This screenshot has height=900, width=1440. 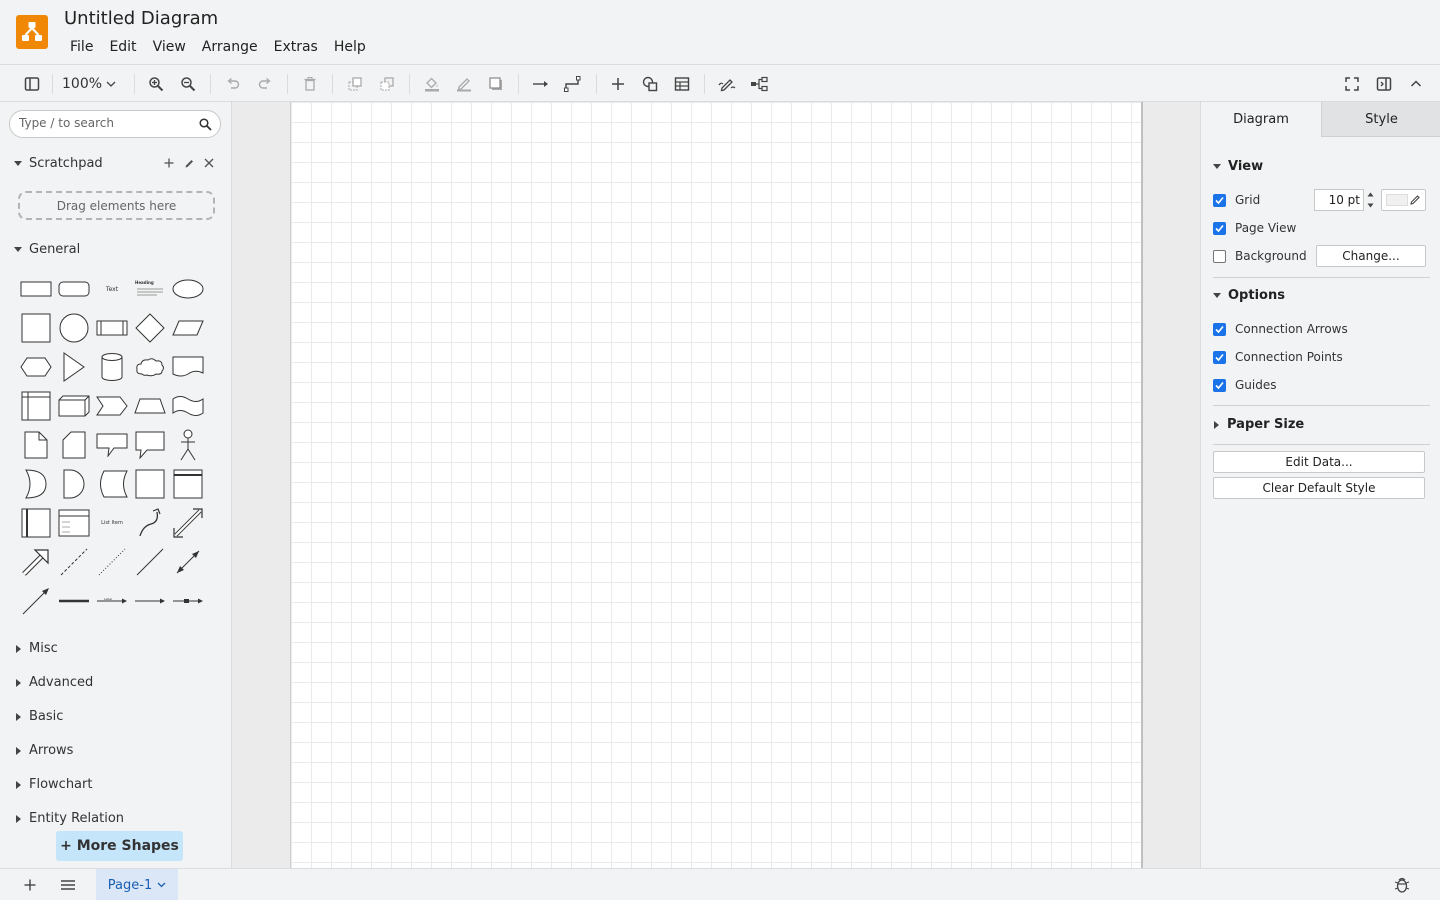 What do you see at coordinates (1370, 194) in the screenshot?
I see `spin-up-icon` at bounding box center [1370, 194].